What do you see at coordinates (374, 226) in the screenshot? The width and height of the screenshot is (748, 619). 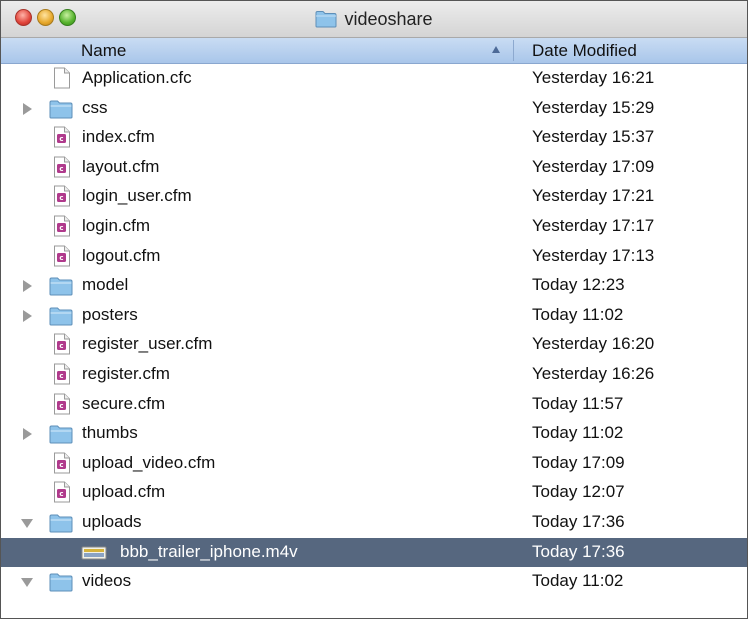 I see `file-row: c login.cfm Yesterday 17:17` at bounding box center [374, 226].